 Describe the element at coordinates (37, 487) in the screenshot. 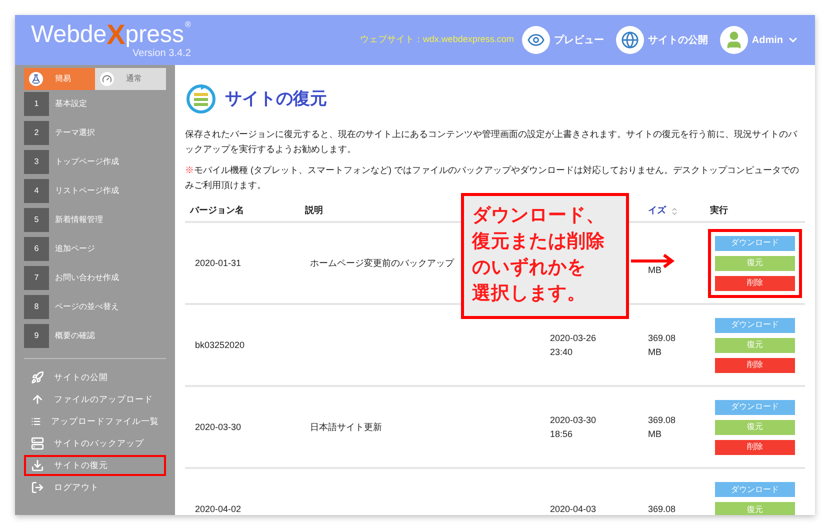

I see `logout-icon` at that location.